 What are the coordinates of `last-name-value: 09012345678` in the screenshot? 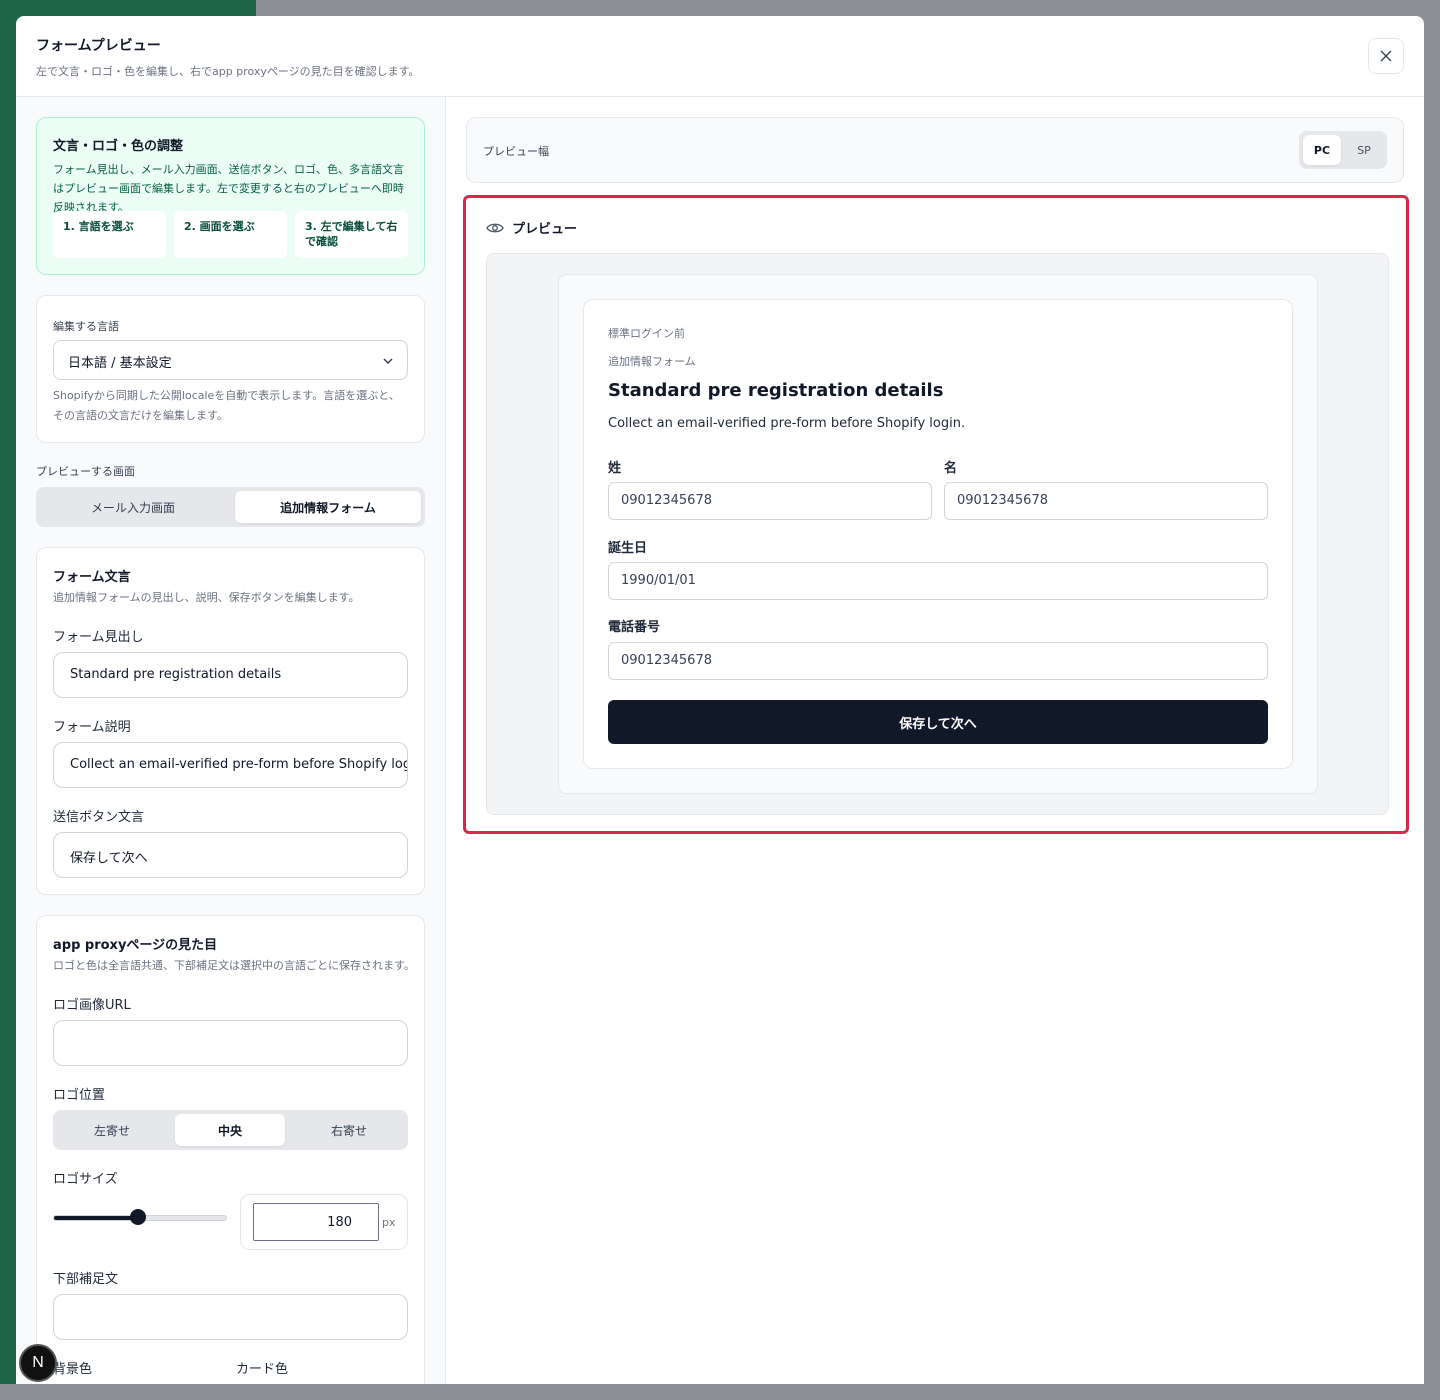 It's located at (666, 500).